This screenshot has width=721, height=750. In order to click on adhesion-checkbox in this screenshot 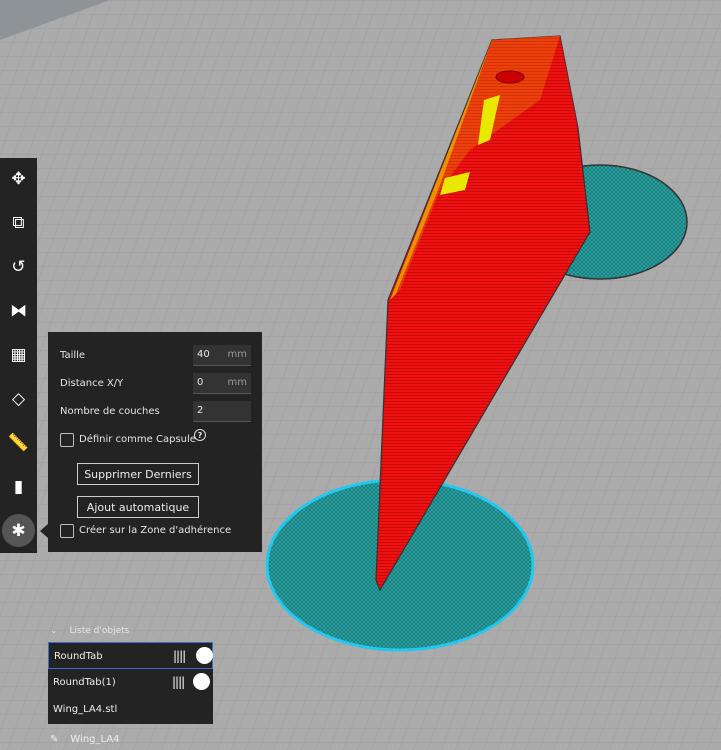, I will do `click(67, 531)`.